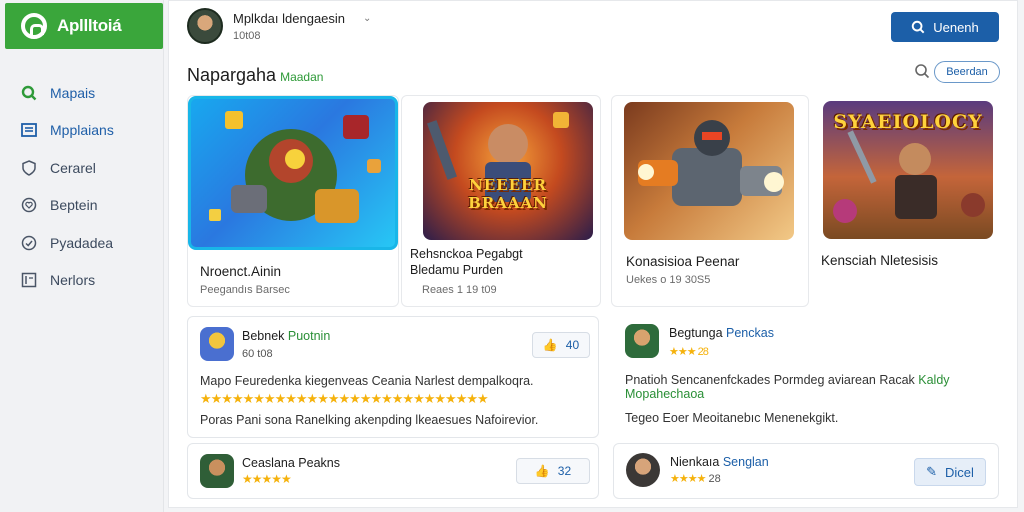 Image resolution: width=1024 pixels, height=512 pixels. I want to click on search-button: Uenenh, so click(945, 27).